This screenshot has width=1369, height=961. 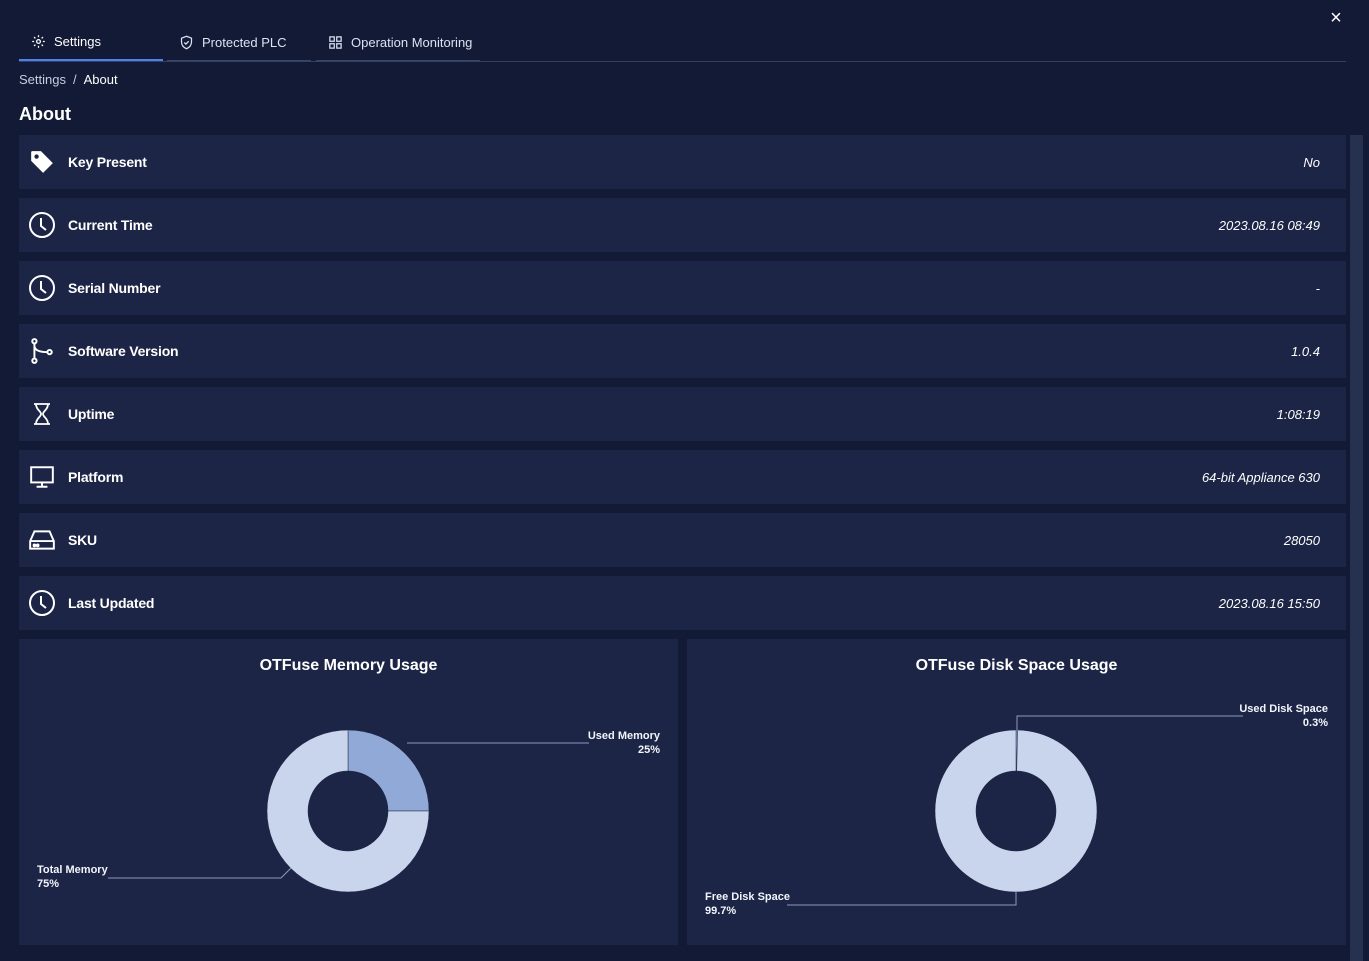 What do you see at coordinates (682, 540) in the screenshot?
I see `row-sku: SKU 28050` at bounding box center [682, 540].